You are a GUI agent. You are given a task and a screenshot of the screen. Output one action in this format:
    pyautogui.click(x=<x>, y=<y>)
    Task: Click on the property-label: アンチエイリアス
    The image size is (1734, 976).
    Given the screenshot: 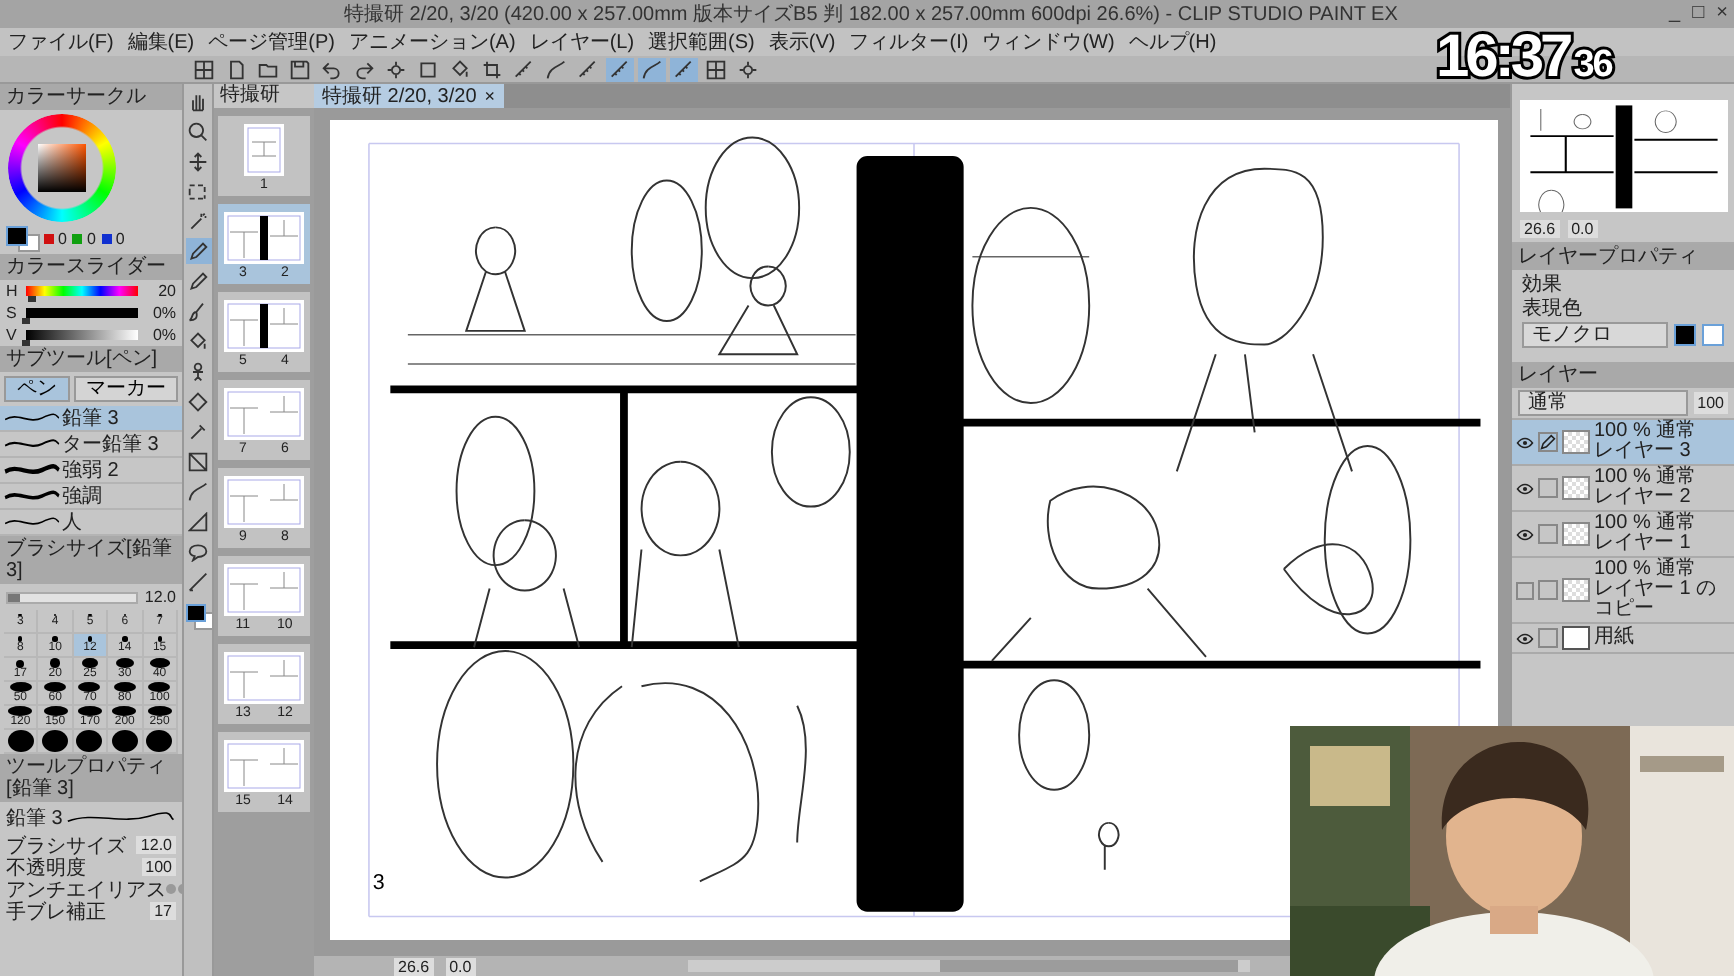 What is the action you would take?
    pyautogui.click(x=86, y=889)
    